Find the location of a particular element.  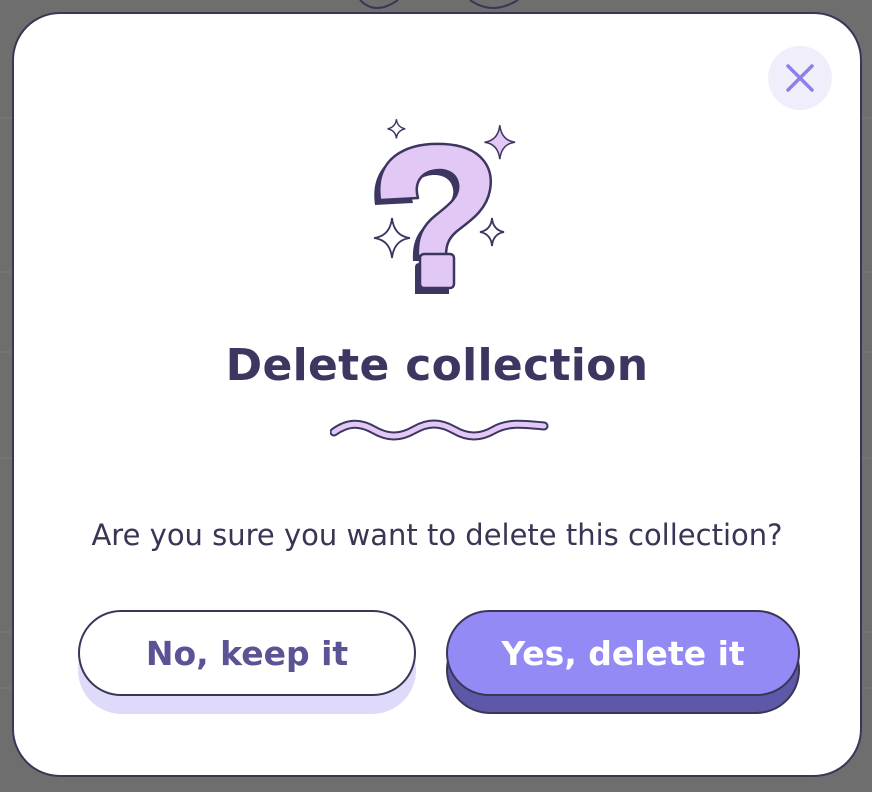

squiggle-divider is located at coordinates (439, 430).